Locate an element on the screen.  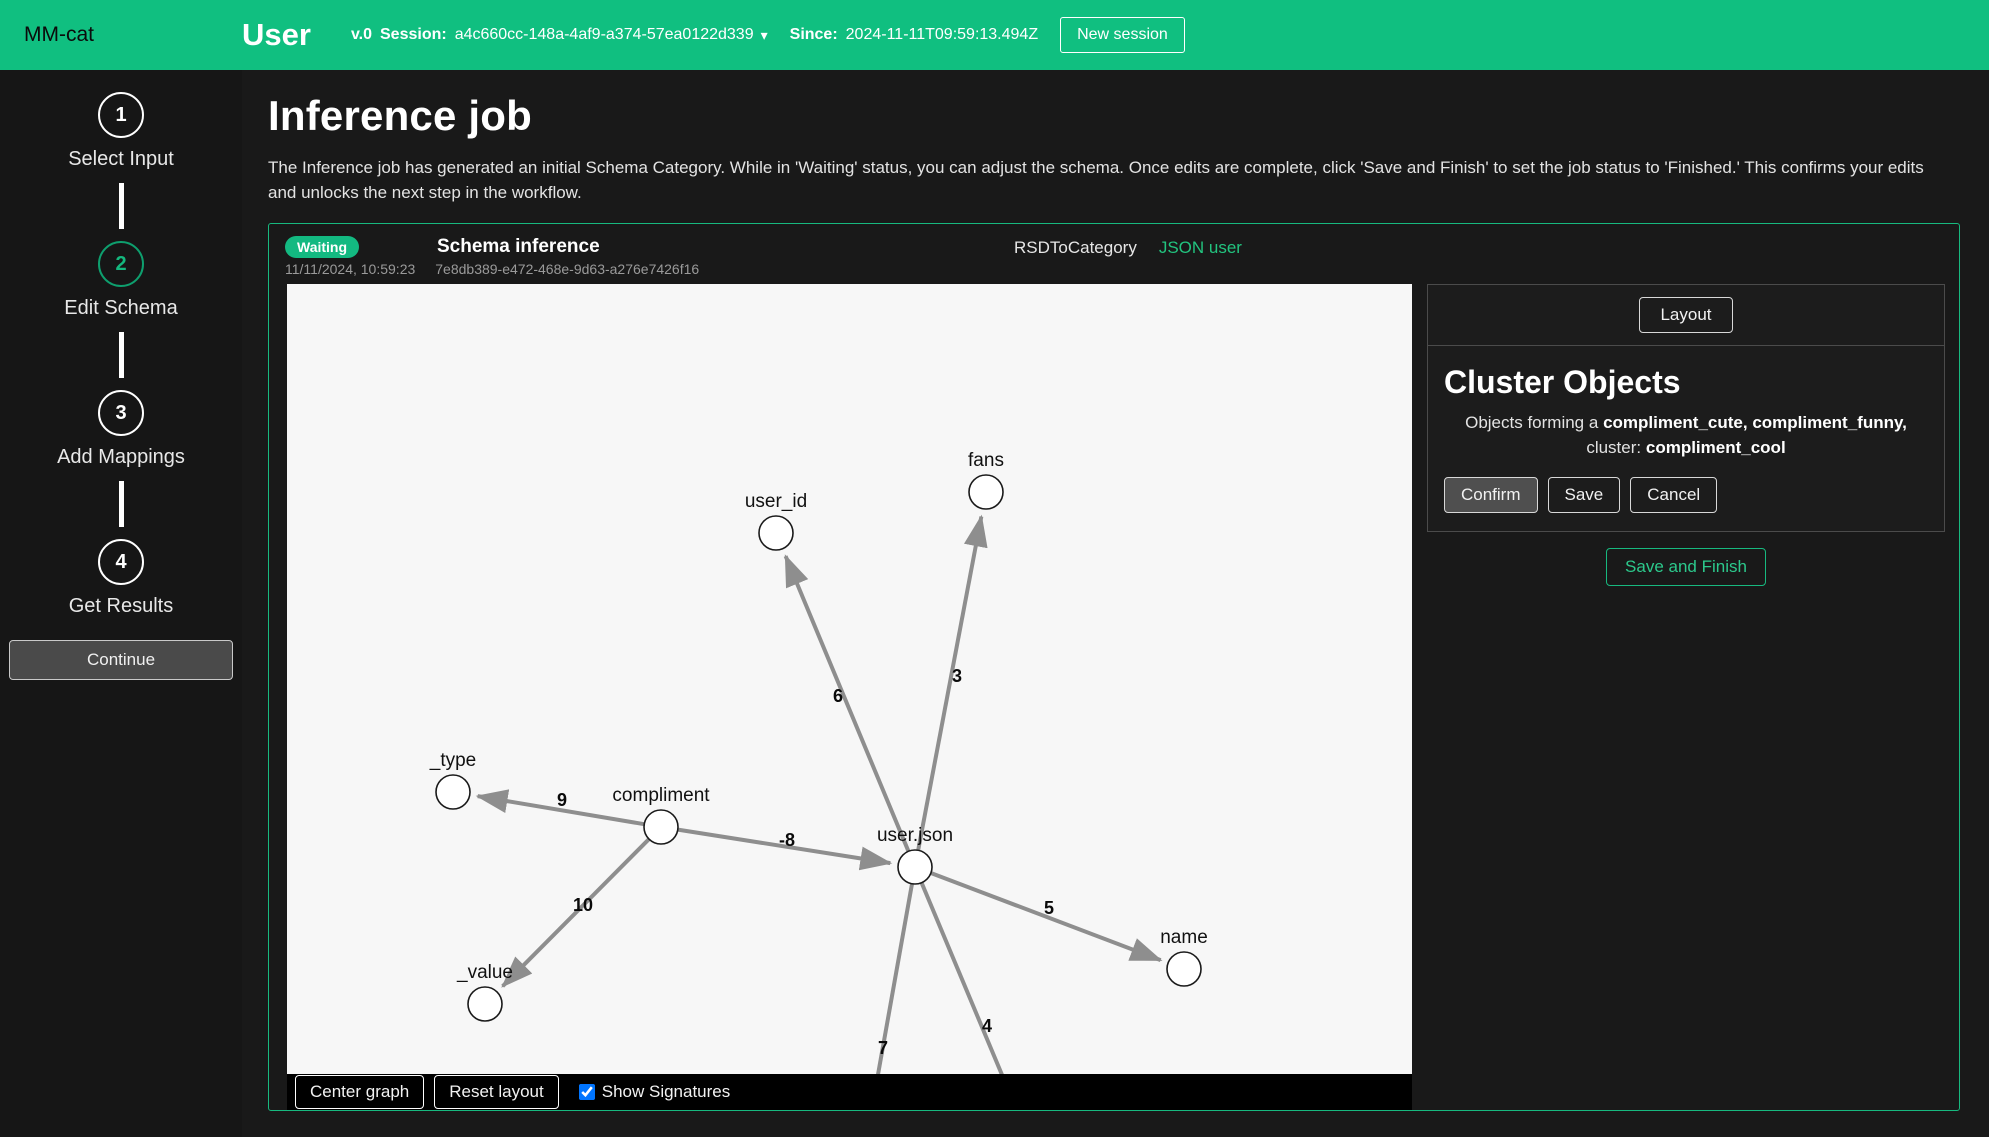
graph-node-label: user_id is located at coordinates (776, 501).